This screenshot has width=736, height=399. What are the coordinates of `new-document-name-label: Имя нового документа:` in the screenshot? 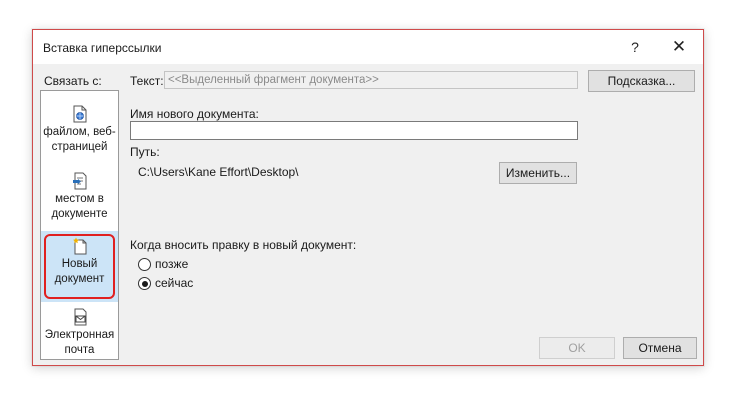 It's located at (194, 114).